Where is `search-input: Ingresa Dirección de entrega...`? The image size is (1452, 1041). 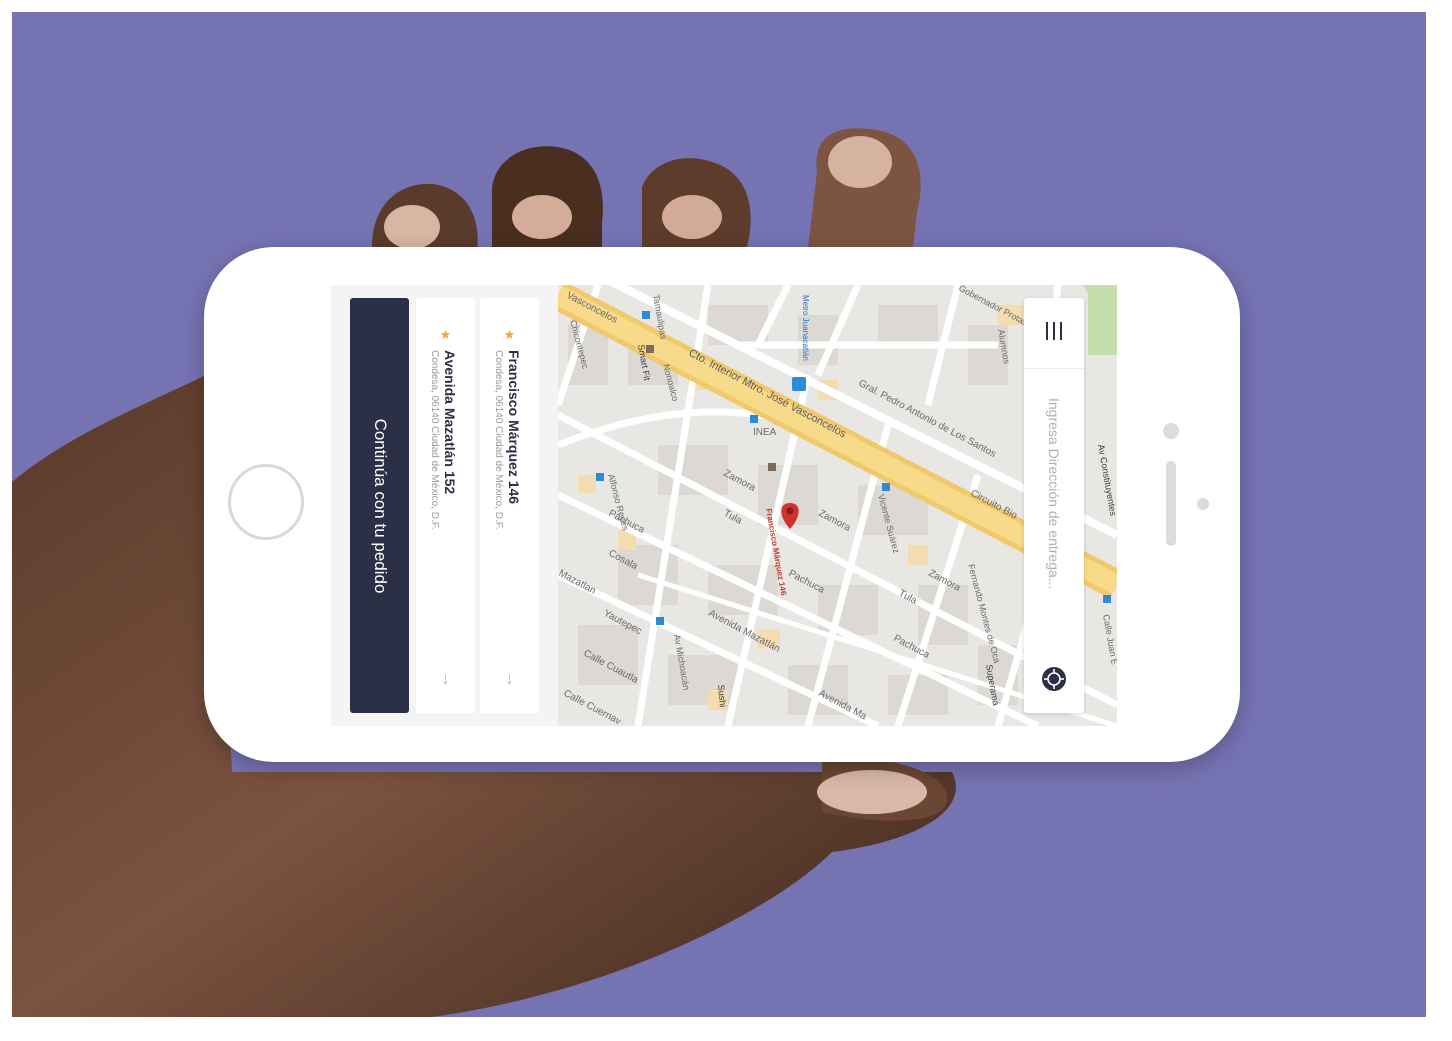 search-input: Ingresa Dirección de entrega... is located at coordinates (1054, 518).